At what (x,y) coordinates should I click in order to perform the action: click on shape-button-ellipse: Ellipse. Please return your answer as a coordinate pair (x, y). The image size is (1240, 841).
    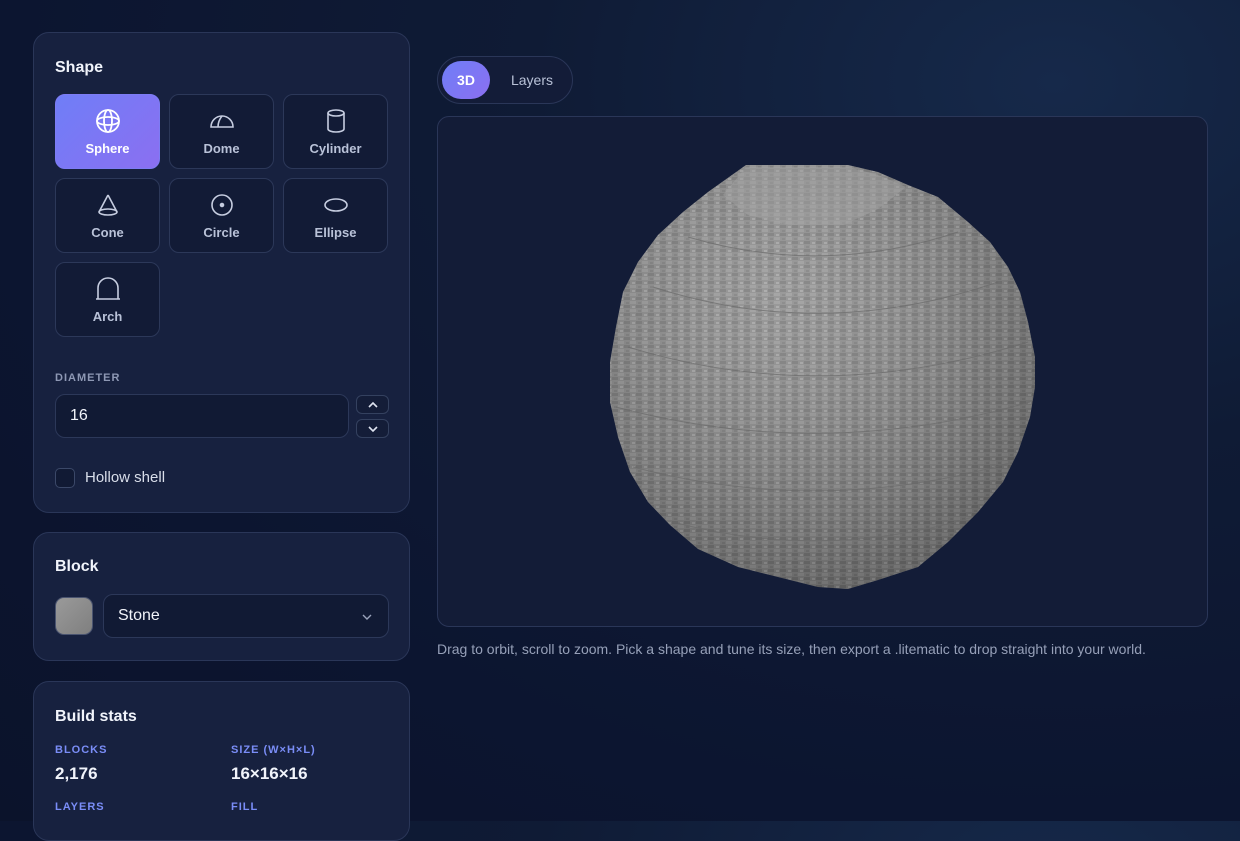
    Looking at the image, I should click on (335, 215).